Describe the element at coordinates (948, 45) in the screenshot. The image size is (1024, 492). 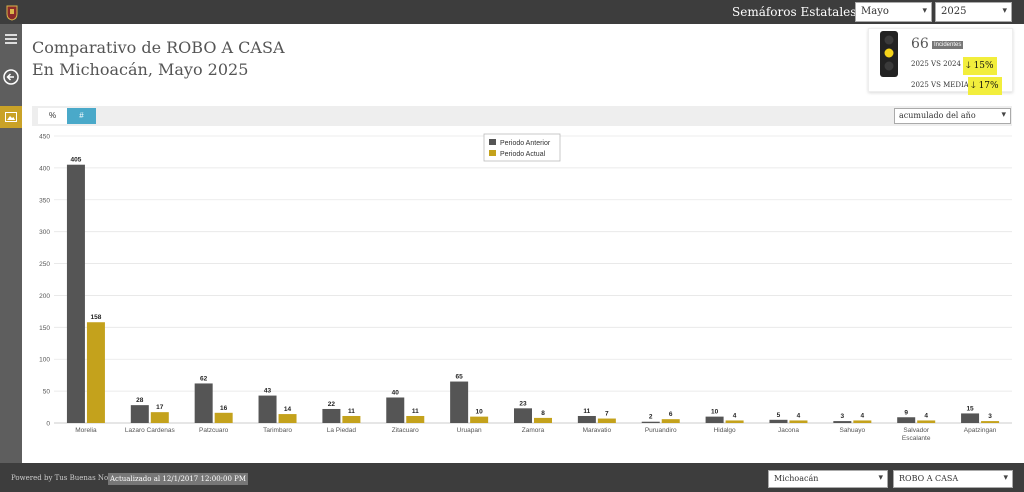
I see `incident-count-label: Incidentes` at that location.